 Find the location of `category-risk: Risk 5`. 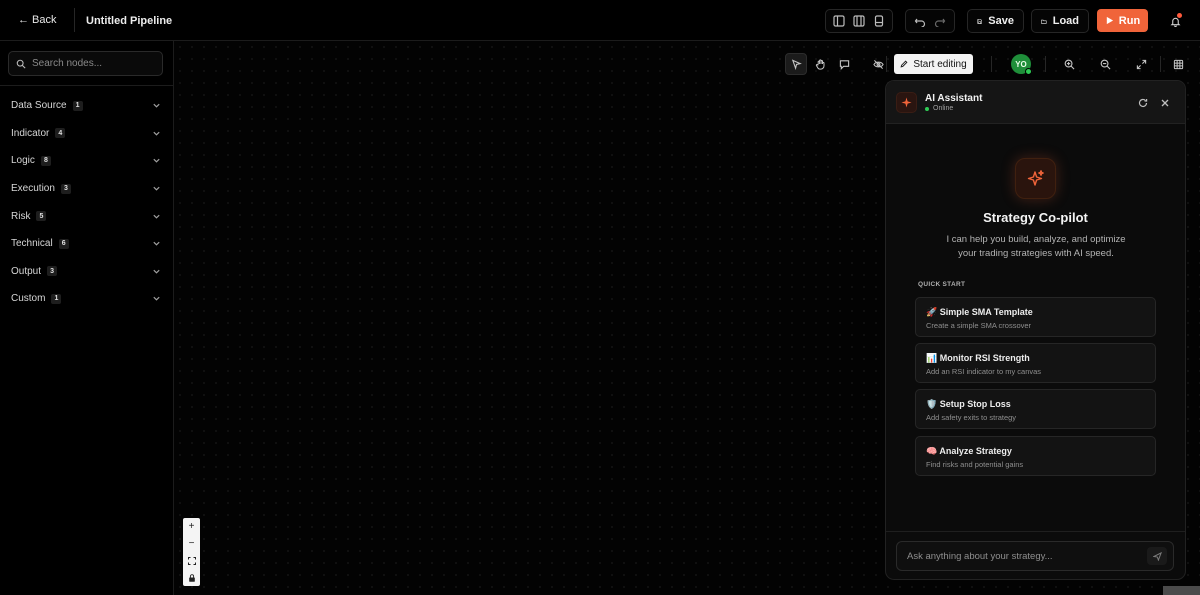

category-risk: Risk 5 is located at coordinates (86, 216).